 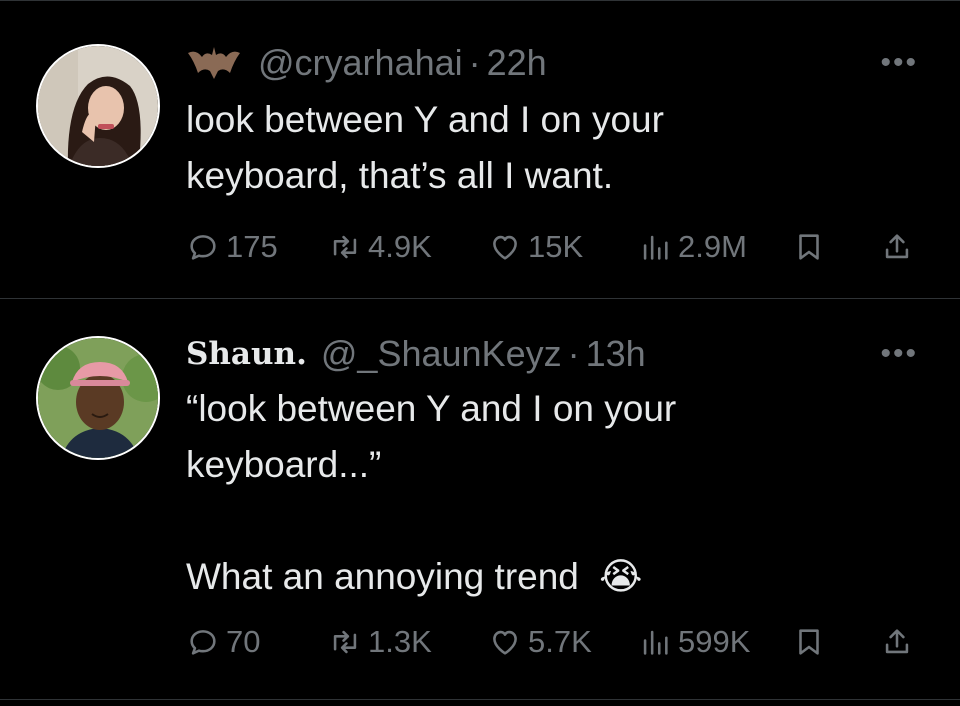 I want to click on repost-count: 1.3K, so click(x=400, y=641).